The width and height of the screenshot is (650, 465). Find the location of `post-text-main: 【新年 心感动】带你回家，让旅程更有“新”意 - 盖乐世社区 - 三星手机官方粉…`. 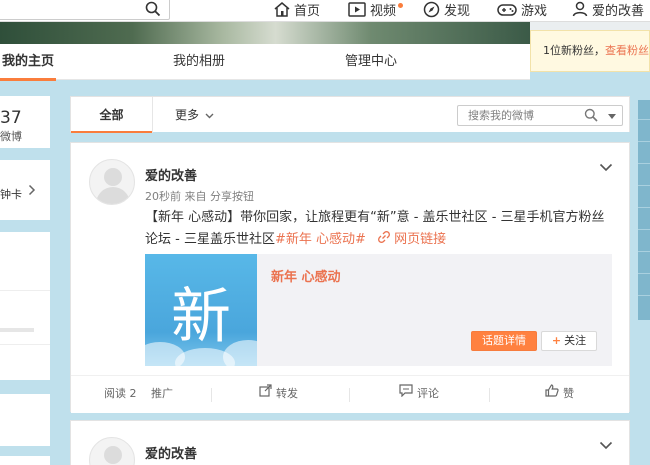

post-text-main: 【新年 心感动】带你回家，让旅程更有“新”意 - 盖乐世社区 - 三星手机官方粉… is located at coordinates (375, 228).